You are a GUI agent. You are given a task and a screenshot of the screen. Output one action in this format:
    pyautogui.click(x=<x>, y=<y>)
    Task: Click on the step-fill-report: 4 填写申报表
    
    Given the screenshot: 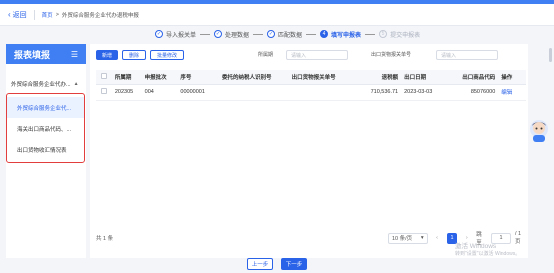 What is the action you would take?
    pyautogui.click(x=349, y=34)
    